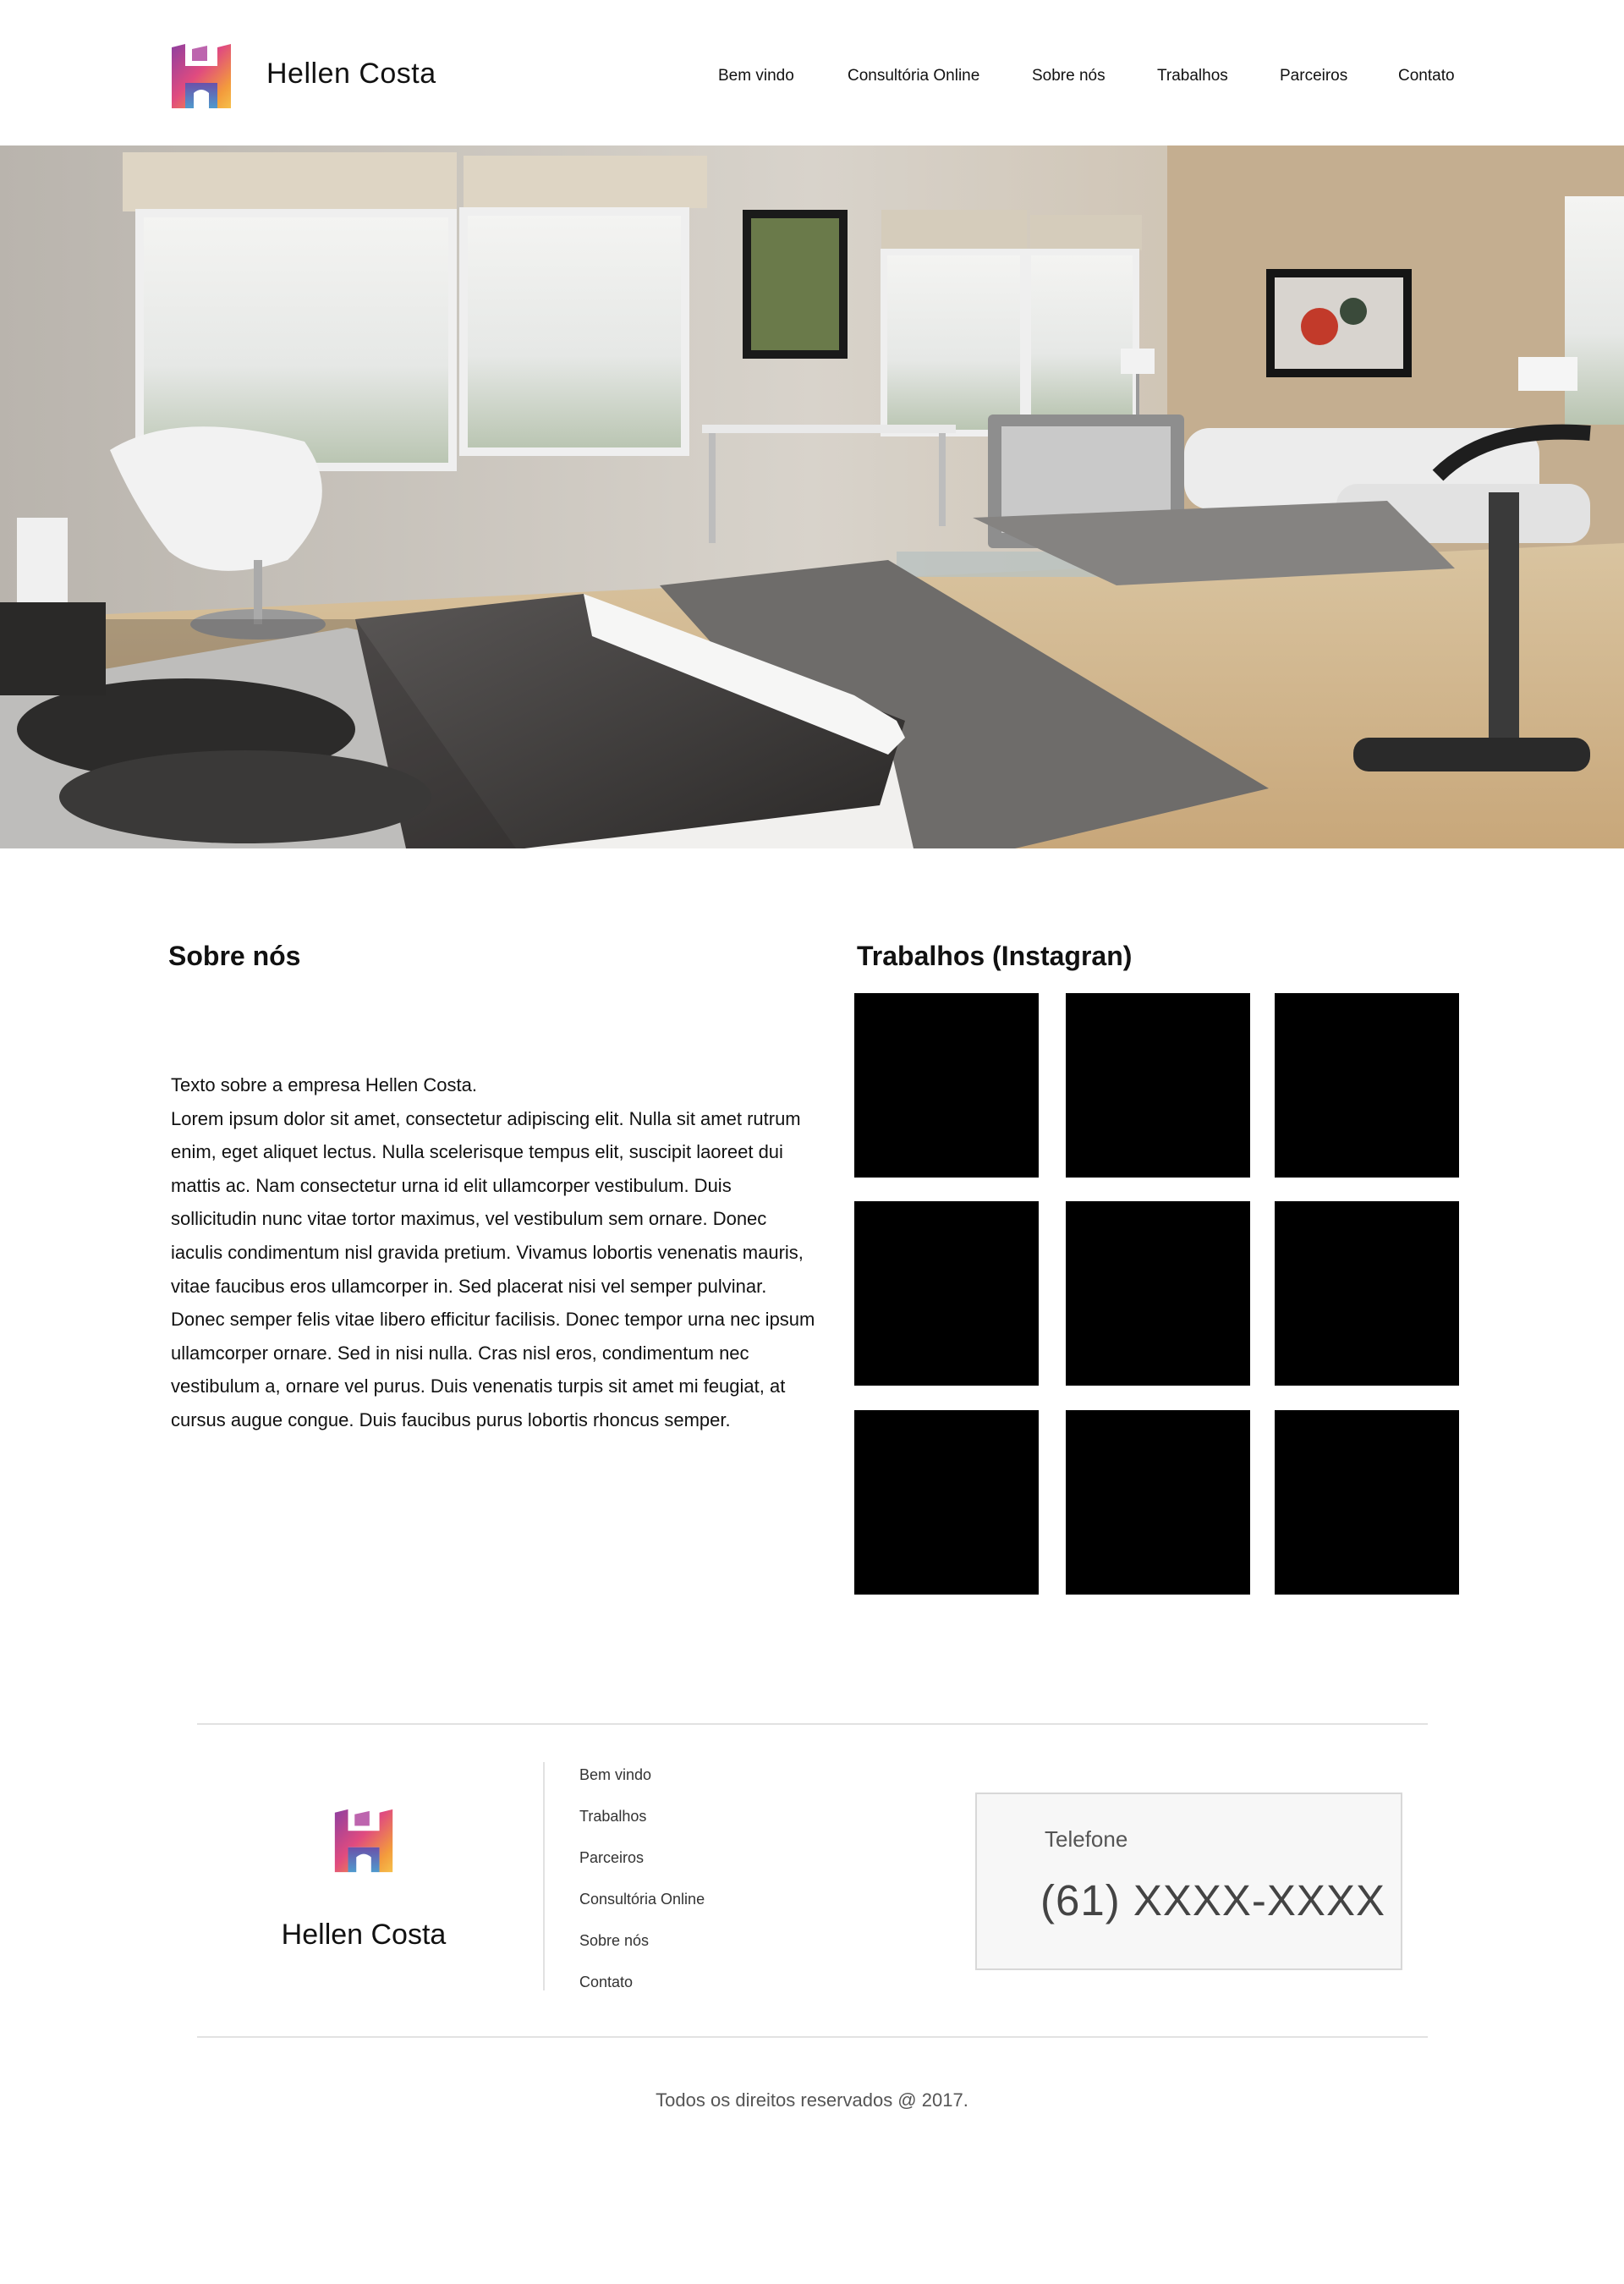 The image size is (1624, 2284). I want to click on footer-link-sobre-nos: Sobre nós, so click(706, 1950).